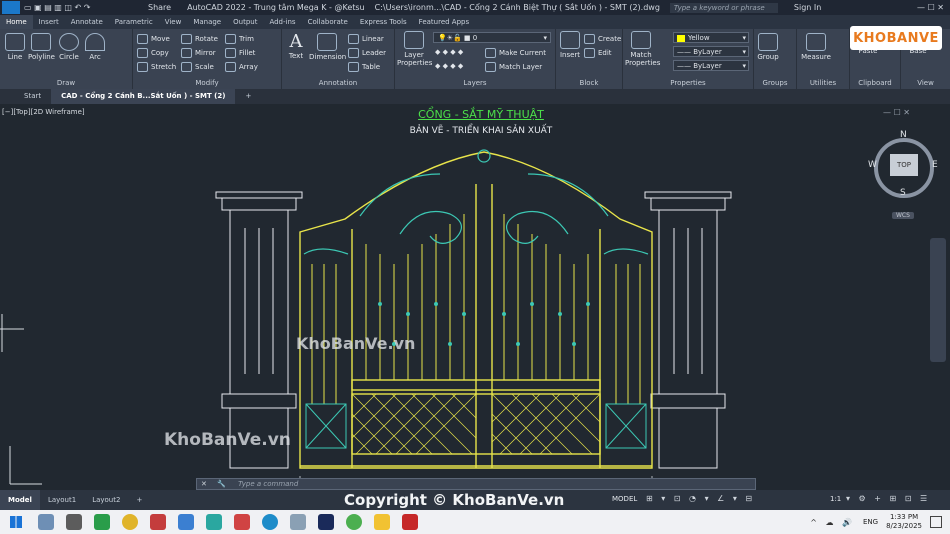 This screenshot has width=950, height=534. What do you see at coordinates (642, 49) in the screenshot?
I see `match-properties-tool: Match Properties` at bounding box center [642, 49].